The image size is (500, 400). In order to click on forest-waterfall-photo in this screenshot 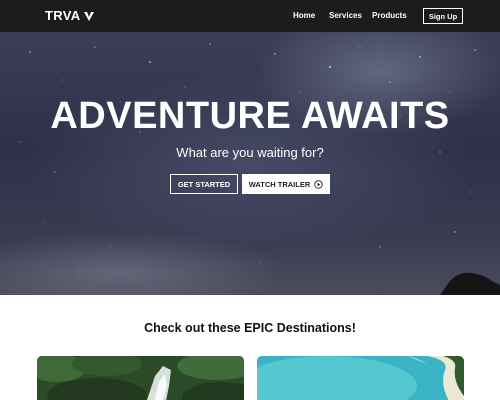, I will do `click(140, 378)`.